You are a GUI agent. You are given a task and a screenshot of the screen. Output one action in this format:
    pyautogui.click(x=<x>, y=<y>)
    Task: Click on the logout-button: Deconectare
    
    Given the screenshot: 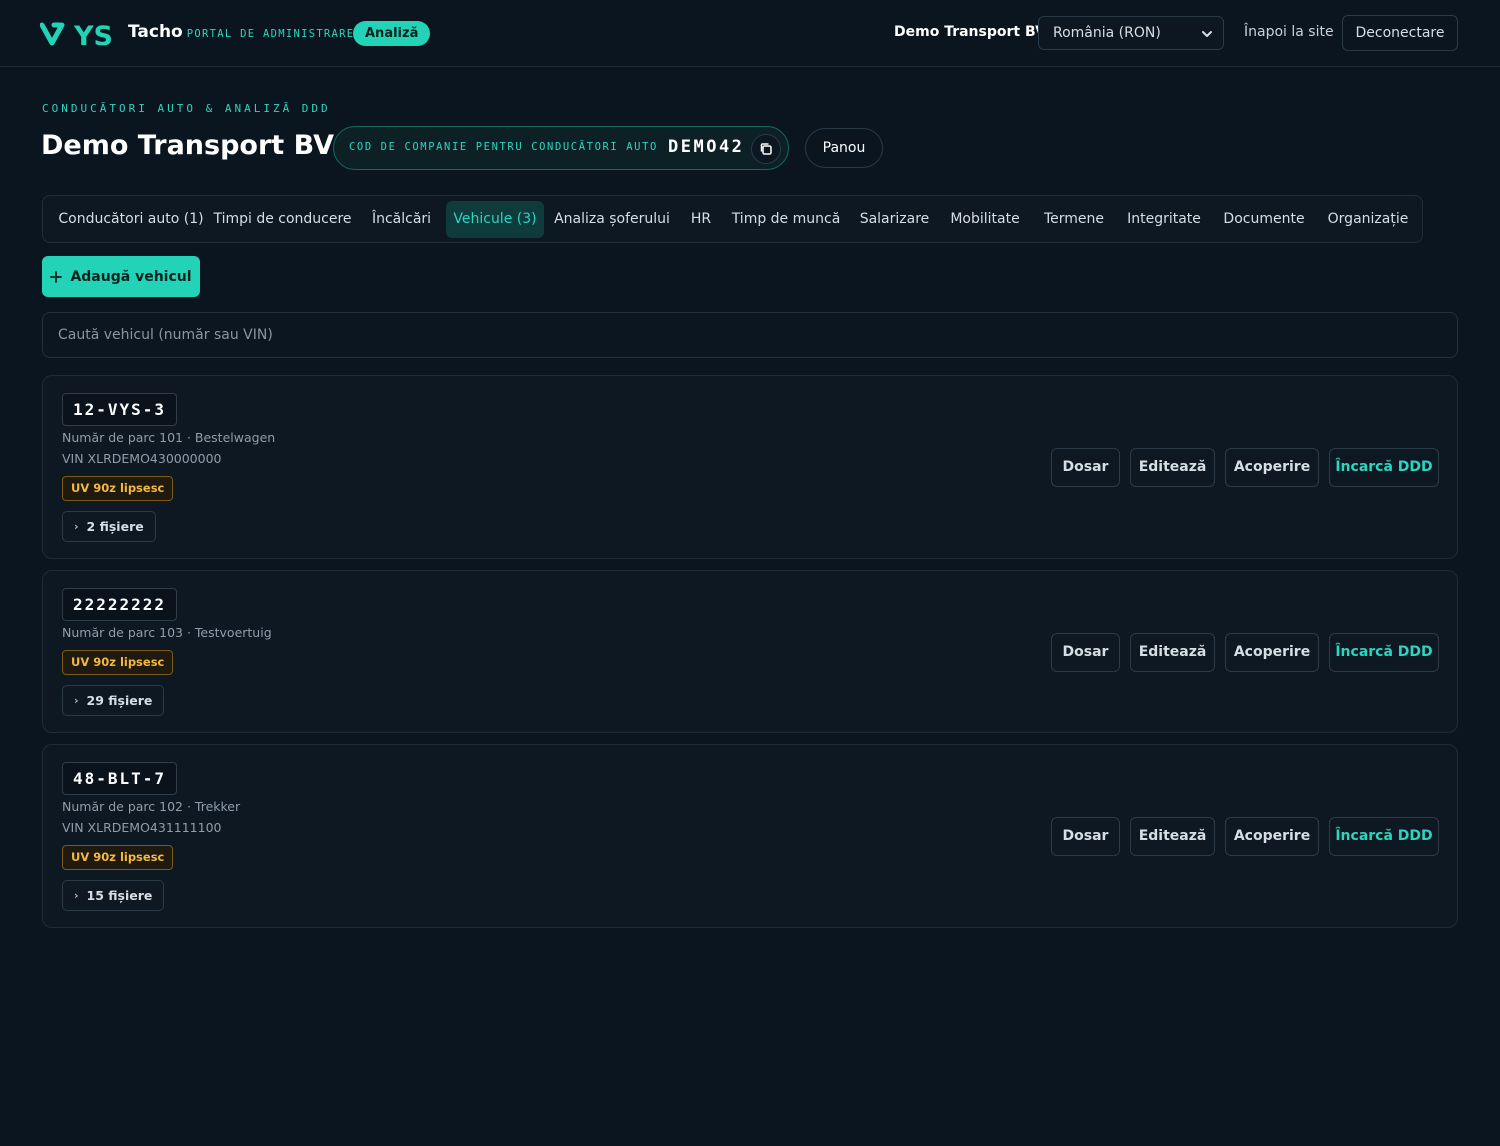 What is the action you would take?
    pyautogui.click(x=1400, y=33)
    